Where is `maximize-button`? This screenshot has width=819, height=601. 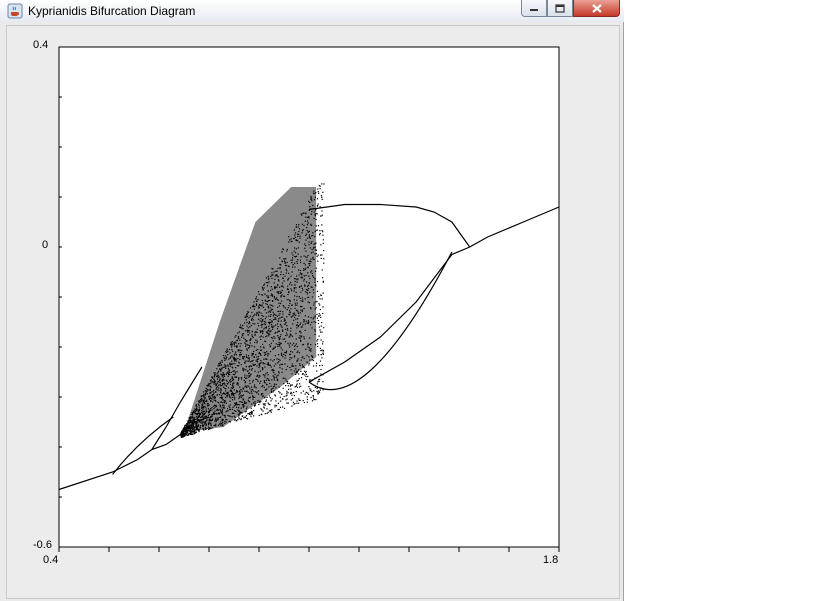
maximize-button is located at coordinates (560, 8).